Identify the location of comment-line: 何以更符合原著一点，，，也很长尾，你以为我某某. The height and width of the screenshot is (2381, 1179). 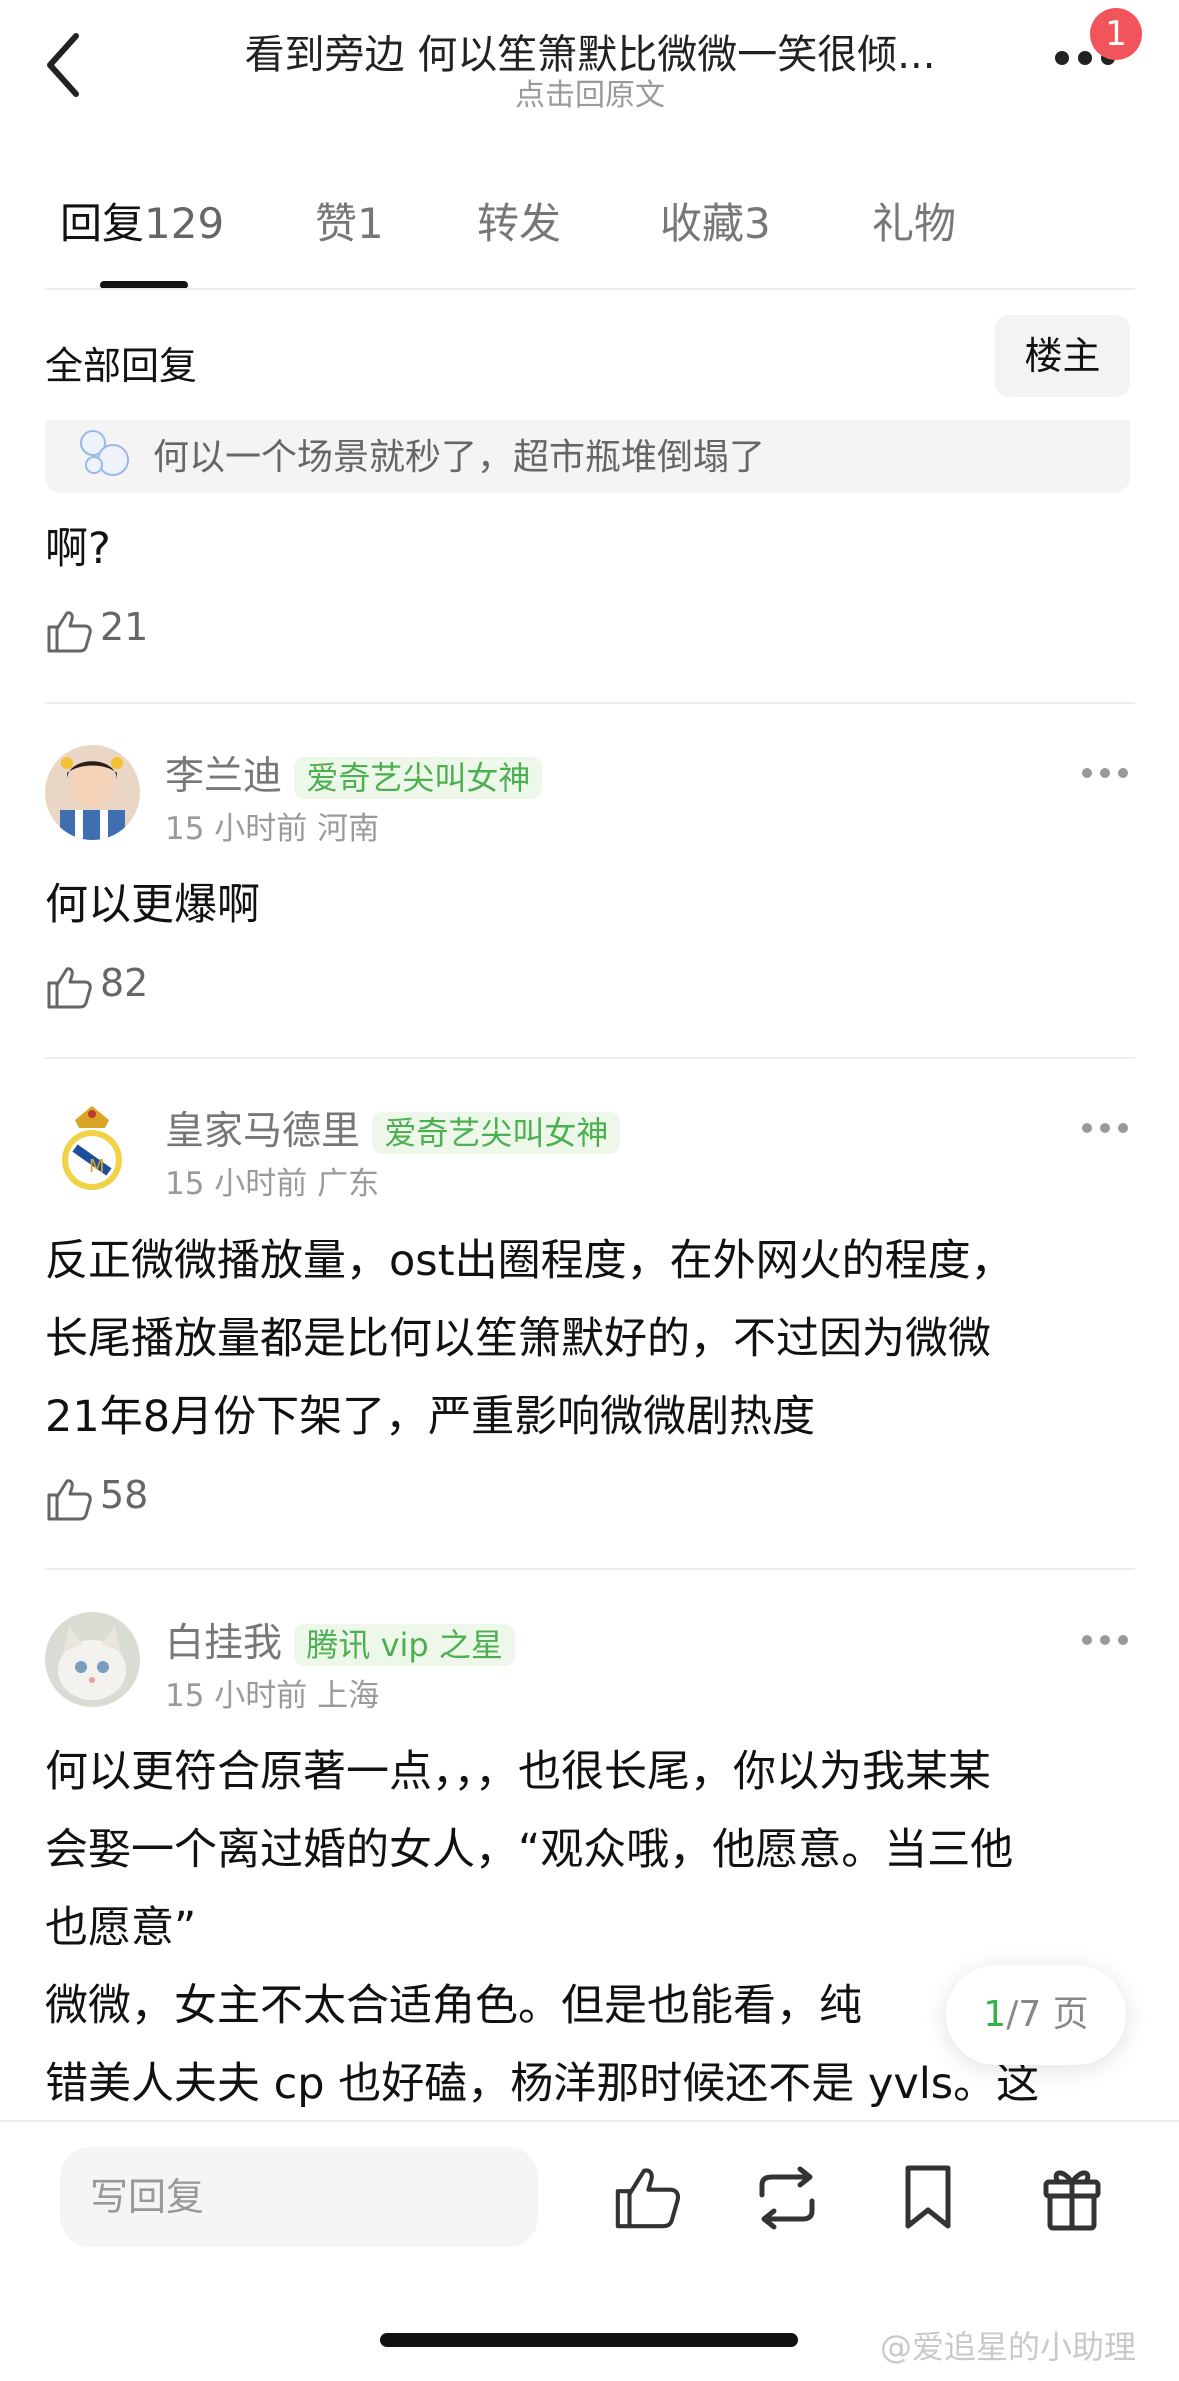
(518, 1772).